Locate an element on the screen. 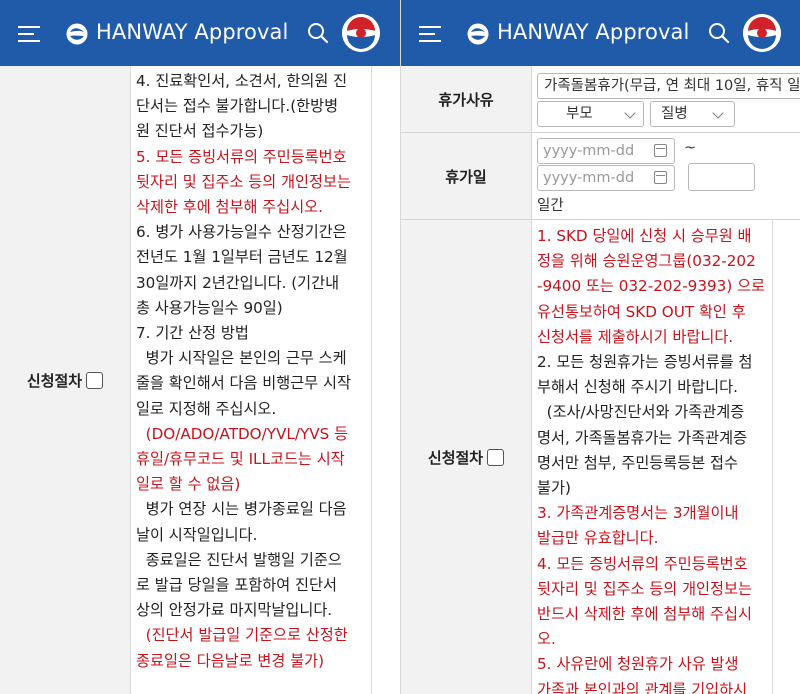 This screenshot has height=694, width=800. leave-type-select: 가족돌봄휴가(무급, 연 최대 10일, 휴직 일 is located at coordinates (668, 86).